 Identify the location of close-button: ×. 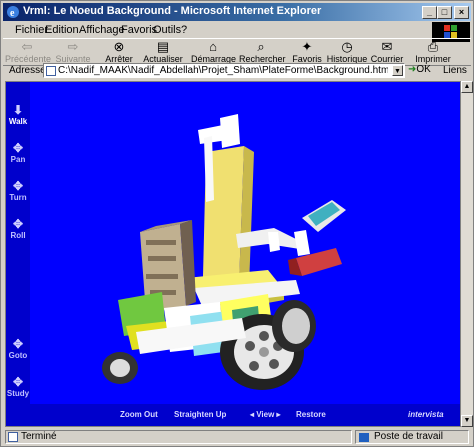
(461, 12).